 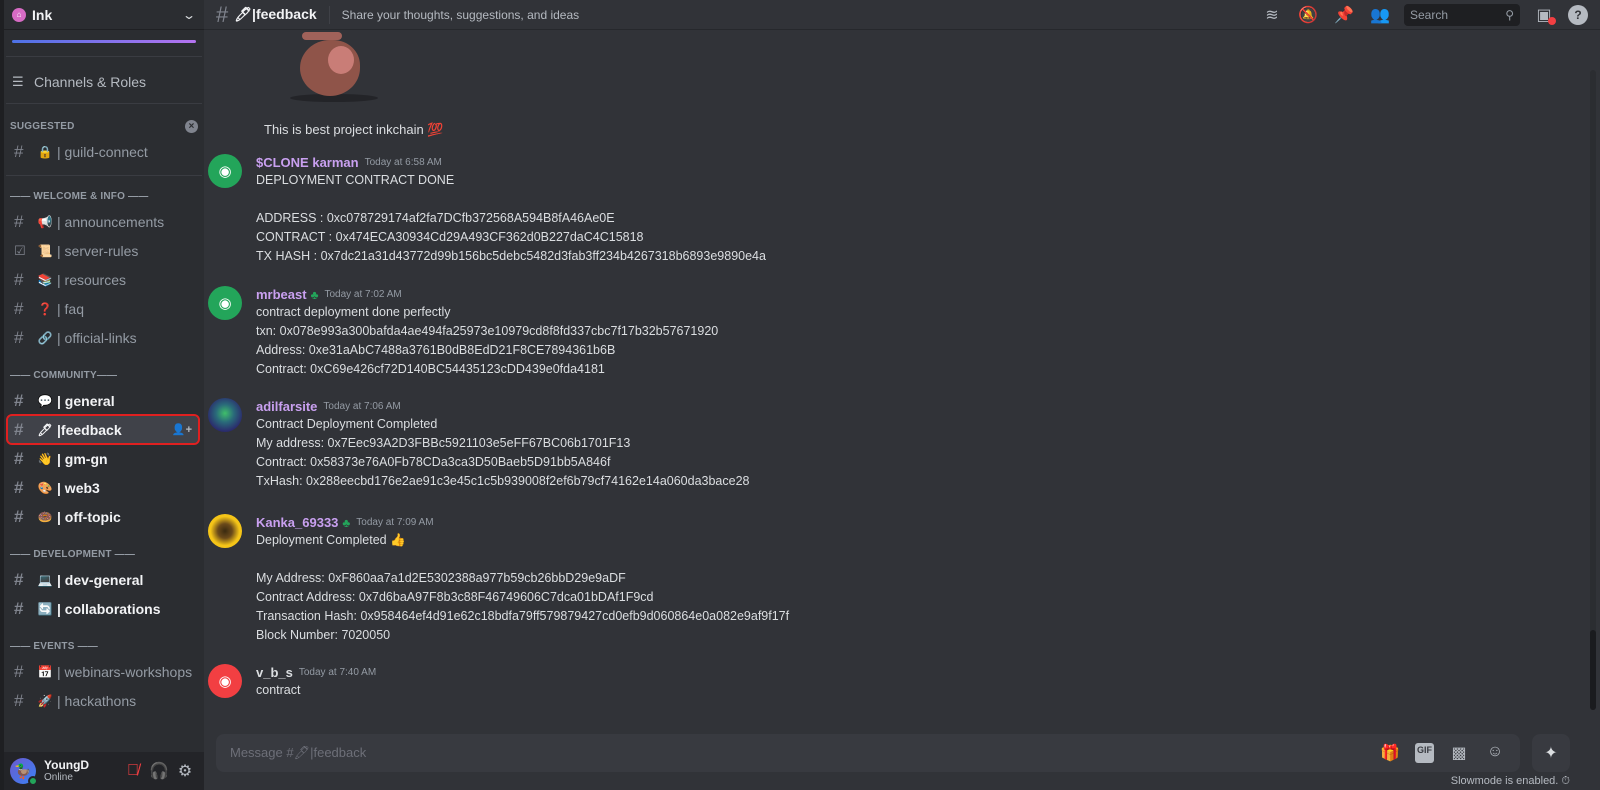 What do you see at coordinates (1593, 670) in the screenshot?
I see `scrollbar-thumb` at bounding box center [1593, 670].